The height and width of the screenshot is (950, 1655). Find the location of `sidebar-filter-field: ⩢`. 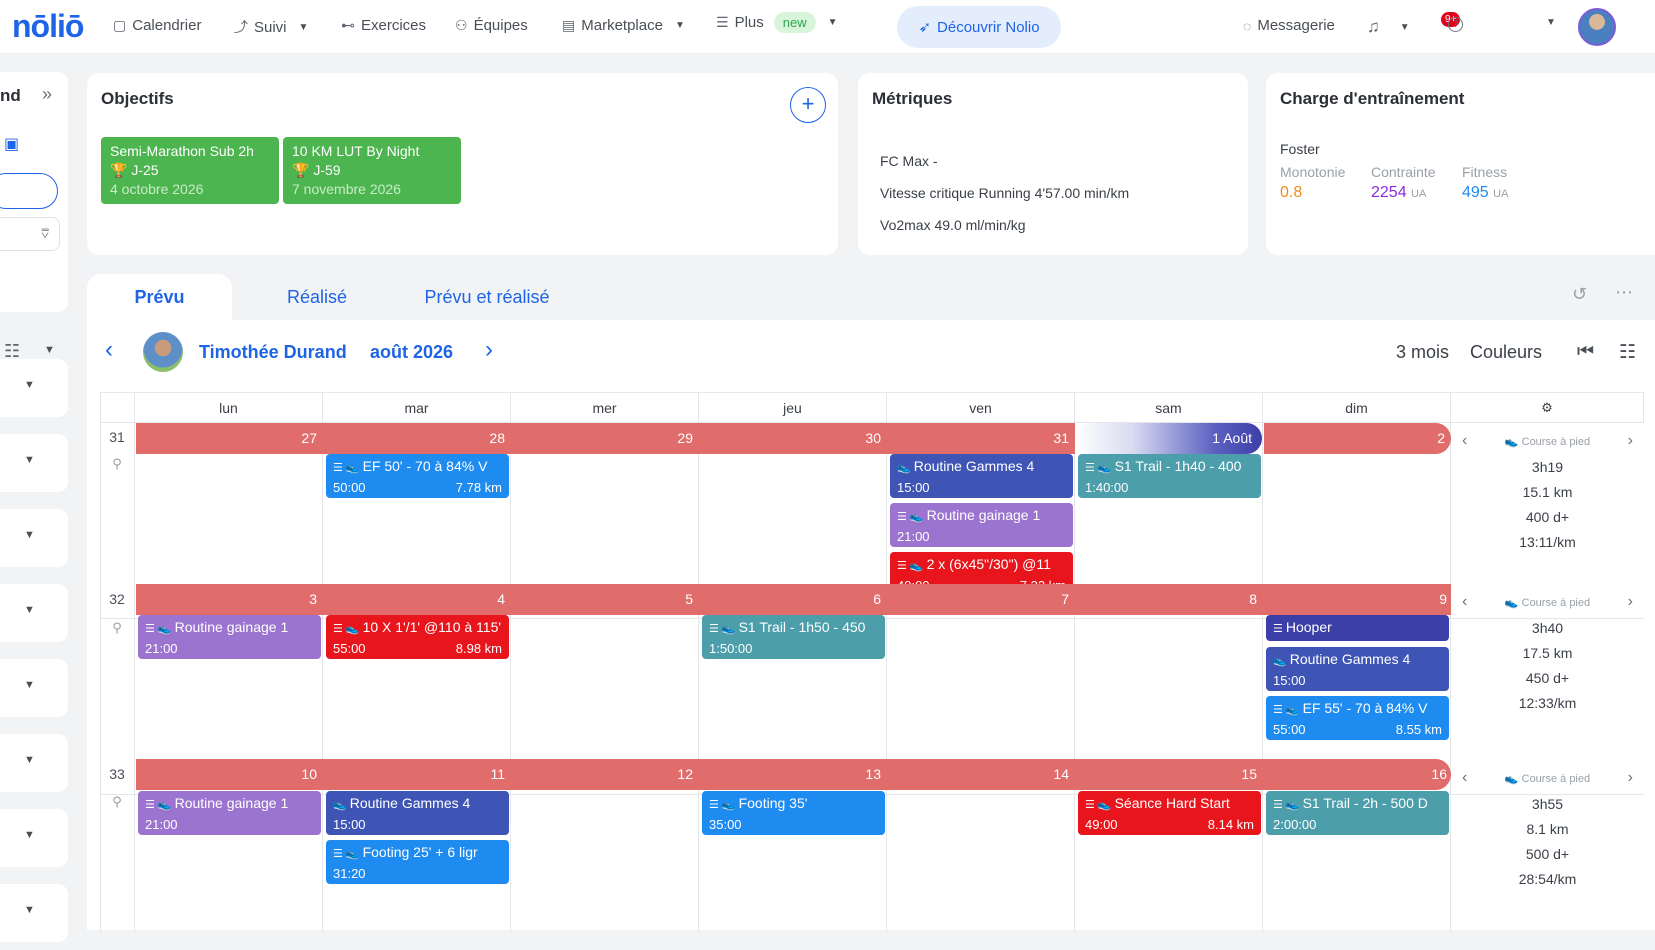

sidebar-filter-field: ⩢ is located at coordinates (30, 234).